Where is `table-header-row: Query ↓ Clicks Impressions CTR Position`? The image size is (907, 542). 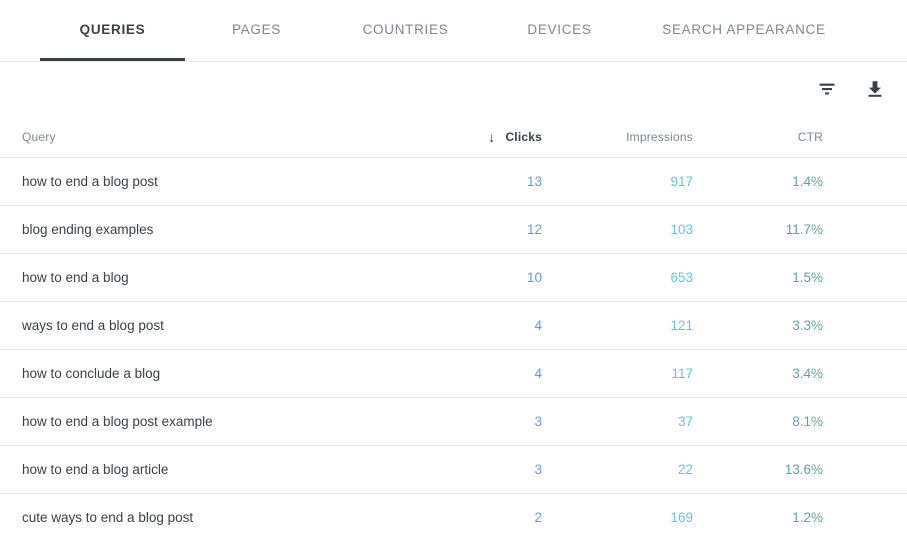
table-header-row: Query ↓ Clicks Impressions CTR Position is located at coordinates (453, 137).